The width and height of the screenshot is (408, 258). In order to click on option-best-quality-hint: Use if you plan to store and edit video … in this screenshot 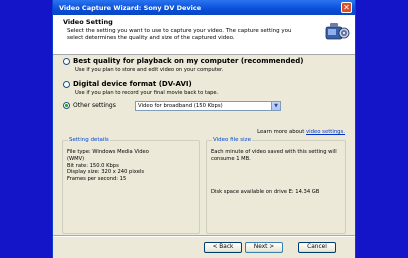, I will do `click(149, 70)`.